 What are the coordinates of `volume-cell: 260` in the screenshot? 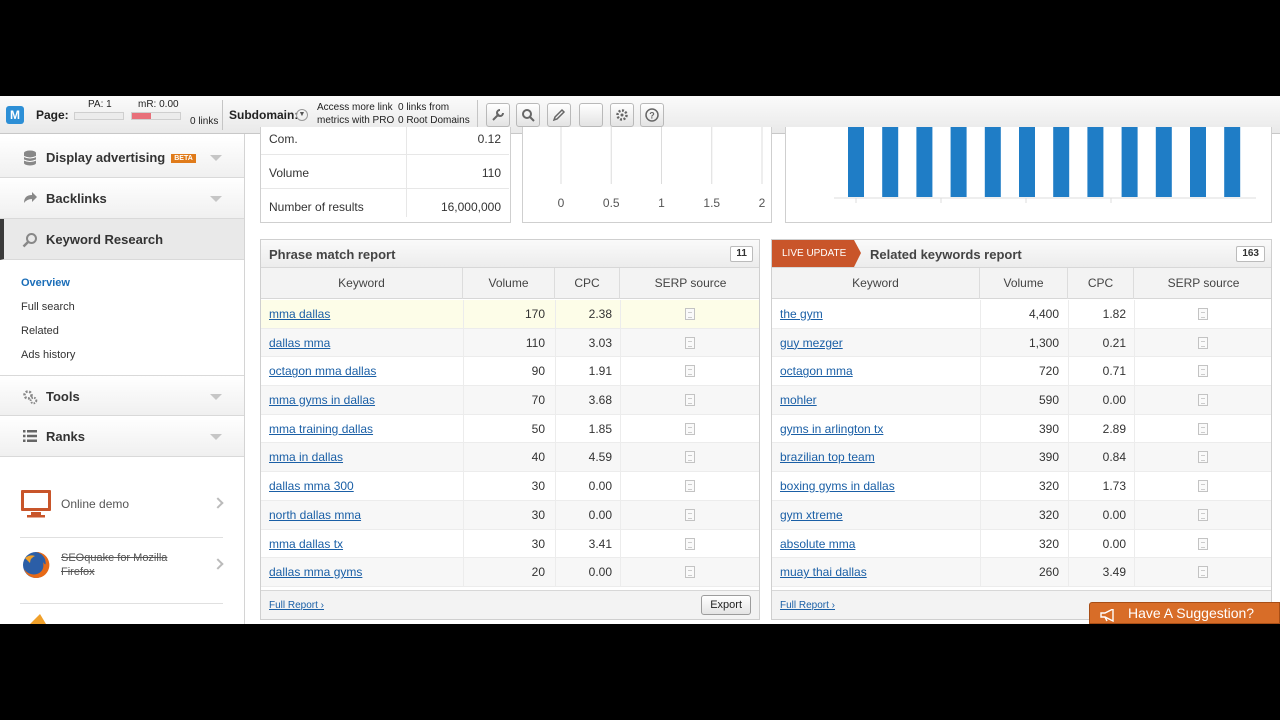 It's located at (1048, 572).